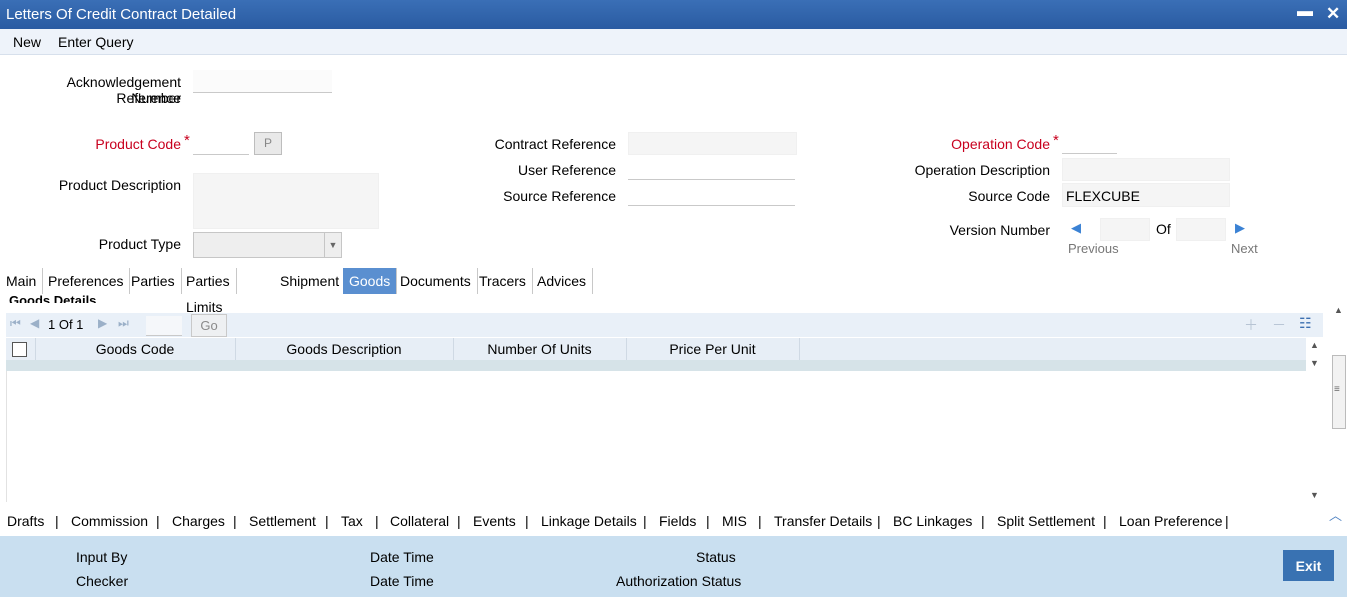 The height and width of the screenshot is (597, 1347). I want to click on col-number-of-units: Number Of Units, so click(539, 349).